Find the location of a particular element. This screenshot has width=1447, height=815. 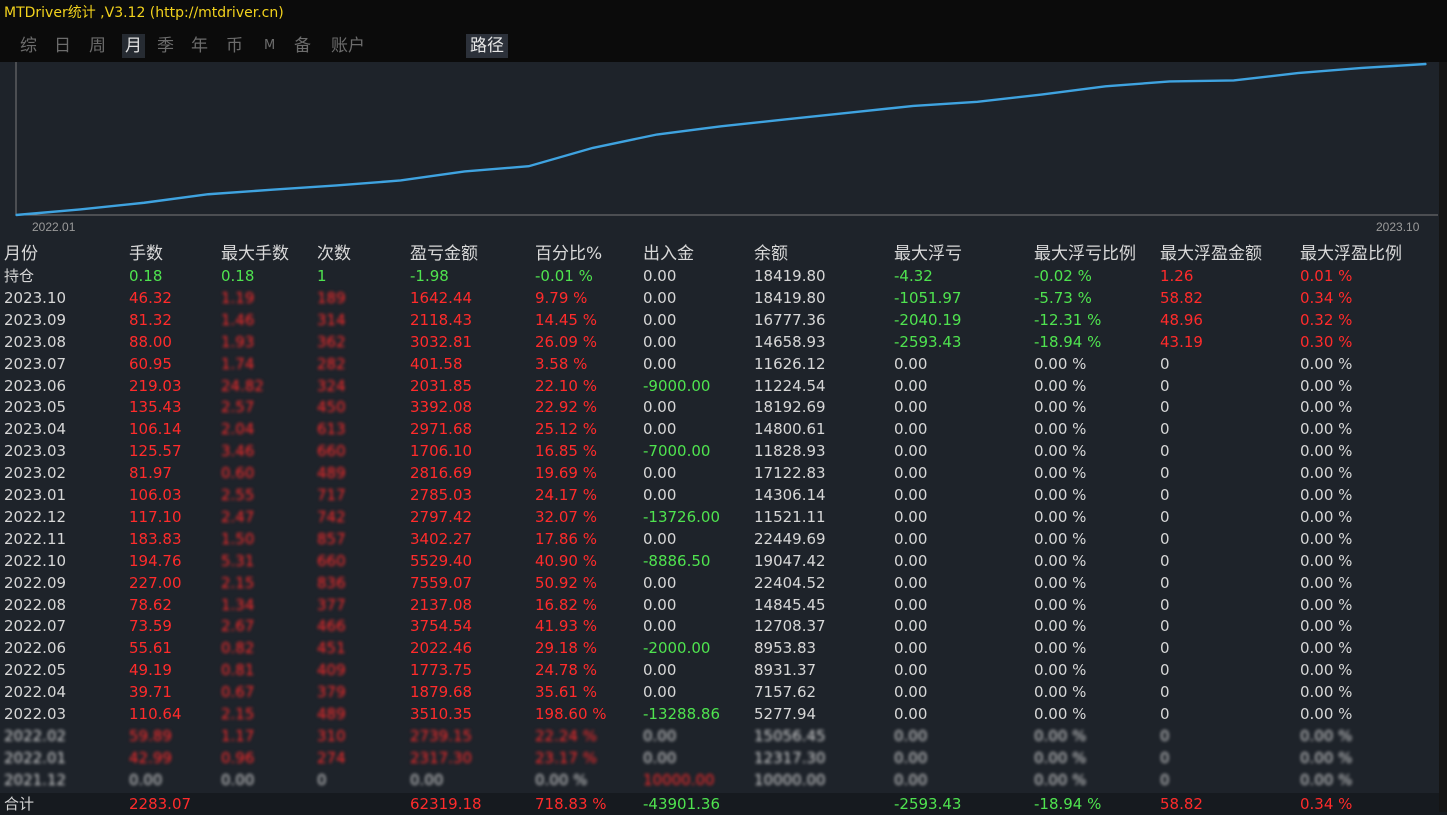

tab-9: 账户 is located at coordinates (348, 46).